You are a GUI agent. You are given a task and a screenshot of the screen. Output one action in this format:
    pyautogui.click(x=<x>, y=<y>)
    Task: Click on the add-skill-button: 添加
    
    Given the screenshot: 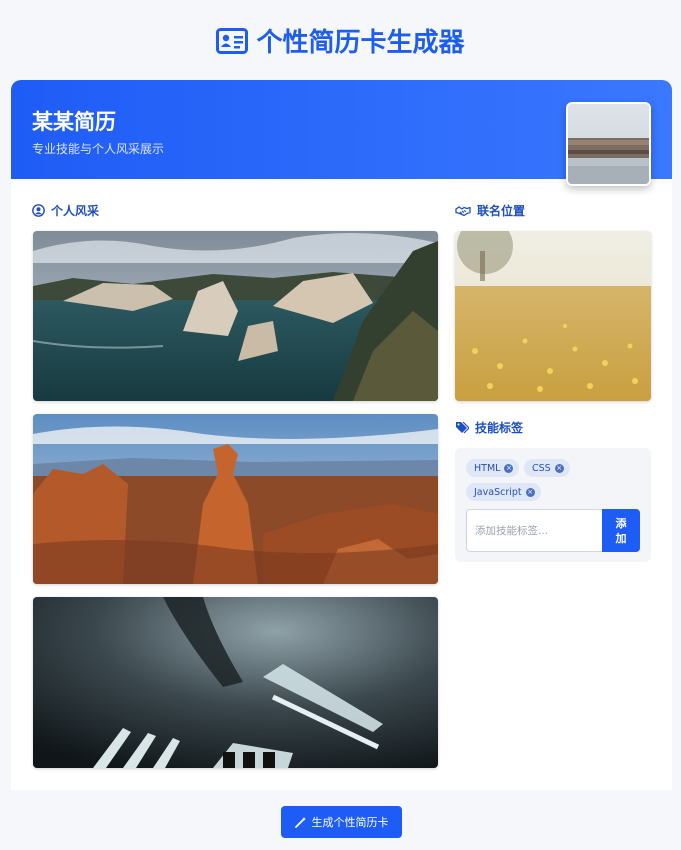 What is the action you would take?
    pyautogui.click(x=621, y=530)
    